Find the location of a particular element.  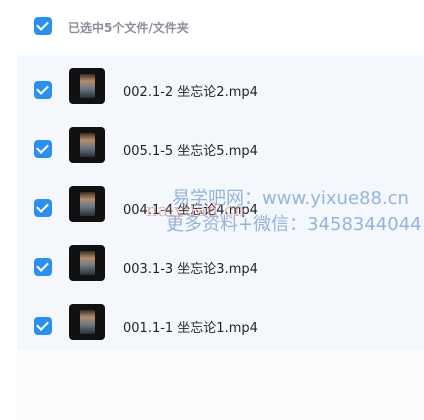

watermark-text: naiyuad.cn is located at coordinates (196, 210).